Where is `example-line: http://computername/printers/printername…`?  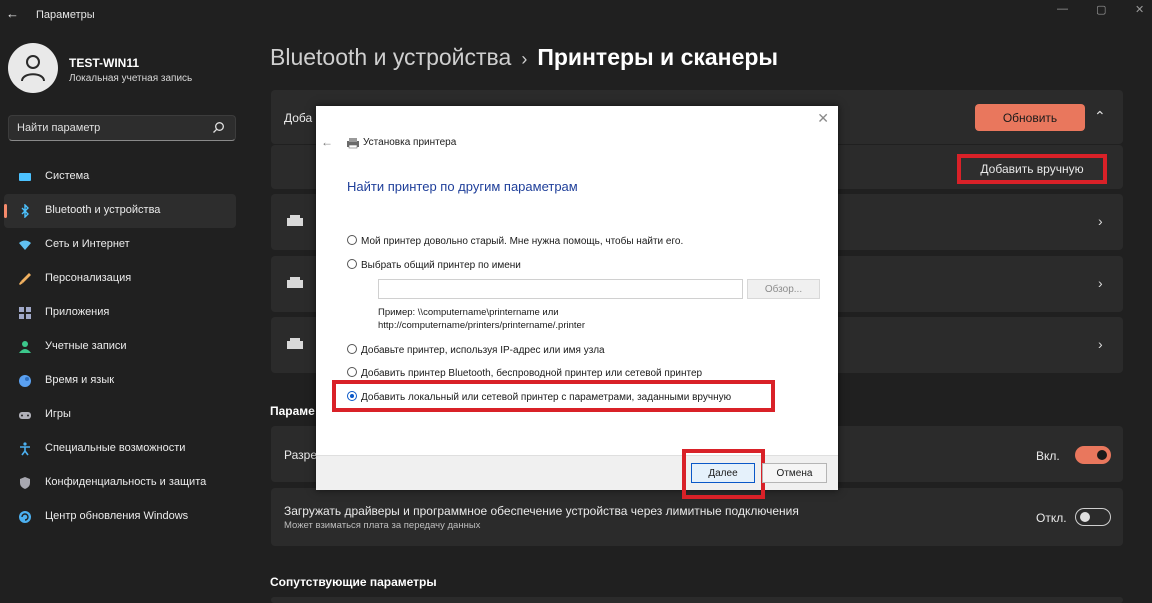
example-line: http://computername/printers/printername… is located at coordinates (481, 325).